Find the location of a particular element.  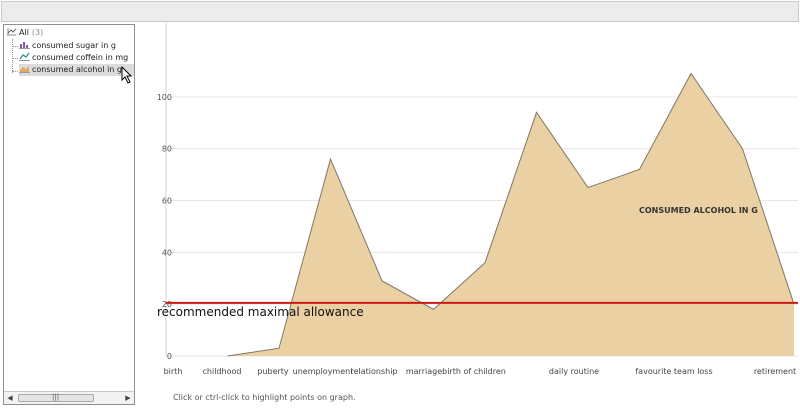

y-tick-label: 0 is located at coordinates (169, 356).